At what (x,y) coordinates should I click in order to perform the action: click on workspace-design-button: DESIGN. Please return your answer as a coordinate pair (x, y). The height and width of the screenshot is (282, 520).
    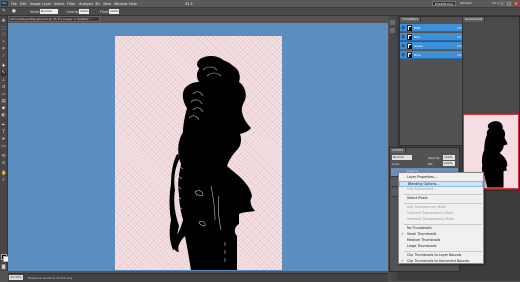
    Looking at the image, I should click on (472, 3).